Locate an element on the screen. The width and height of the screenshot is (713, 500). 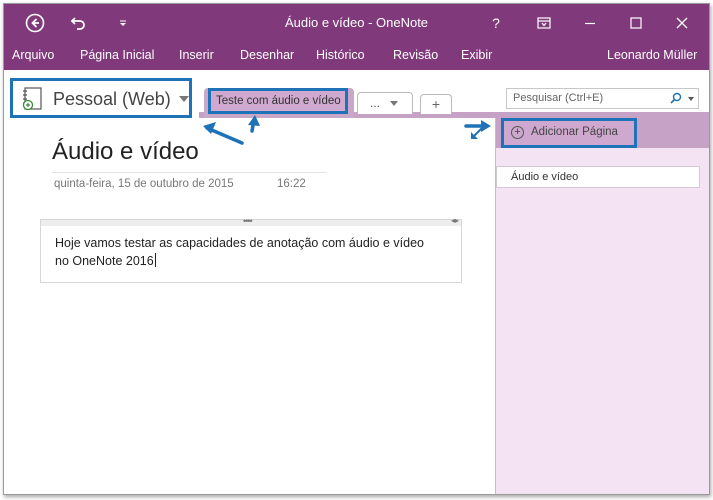
page-title: Áudio e vídeo is located at coordinates (125, 152).